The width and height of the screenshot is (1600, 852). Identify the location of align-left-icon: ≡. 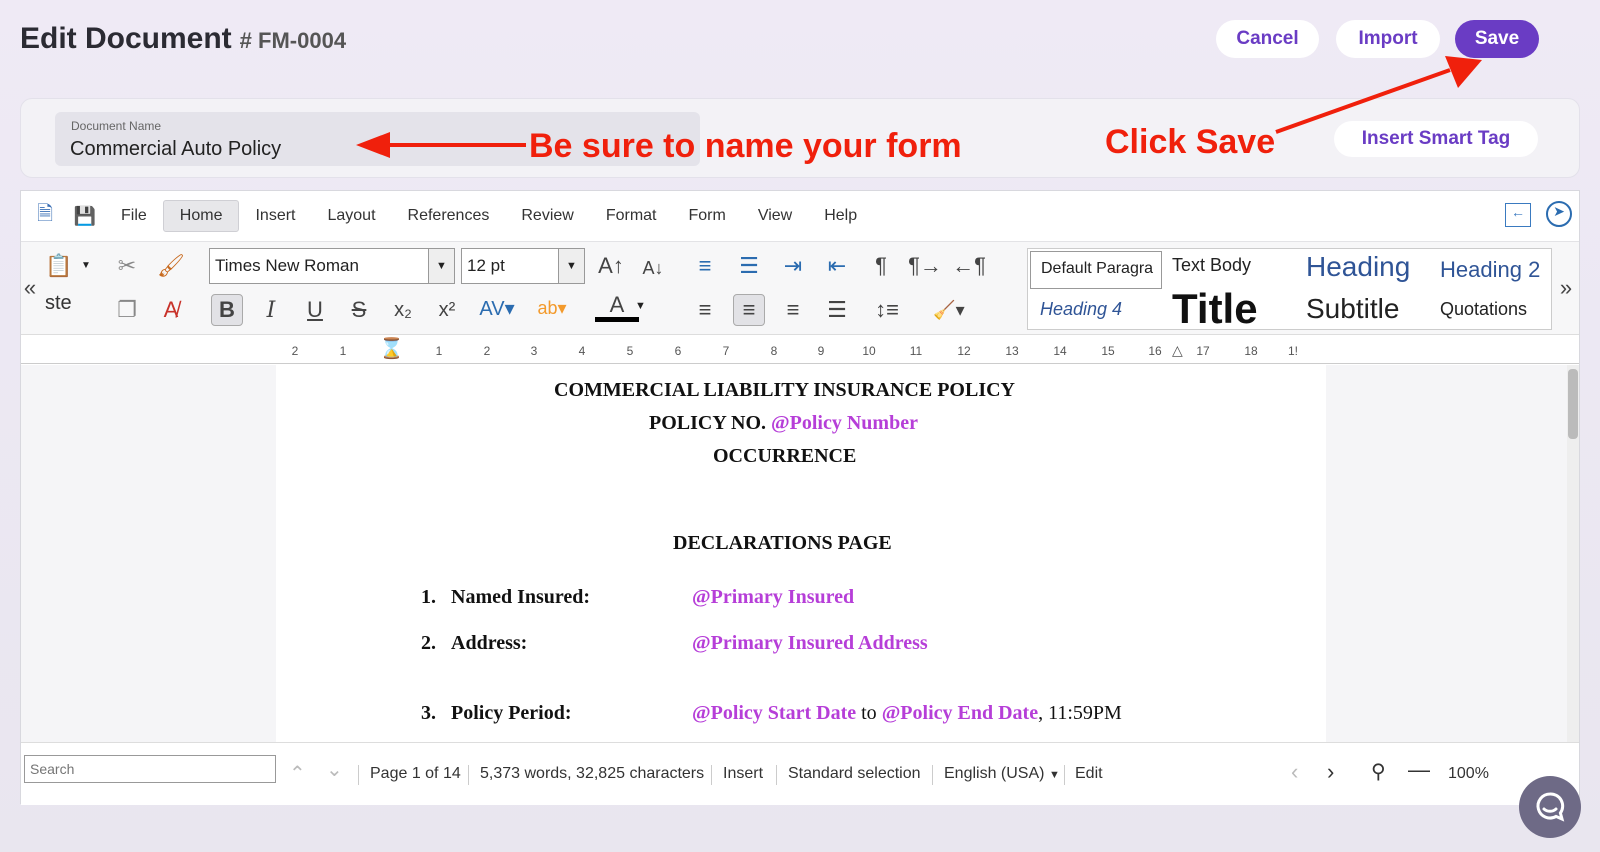
(705, 310).